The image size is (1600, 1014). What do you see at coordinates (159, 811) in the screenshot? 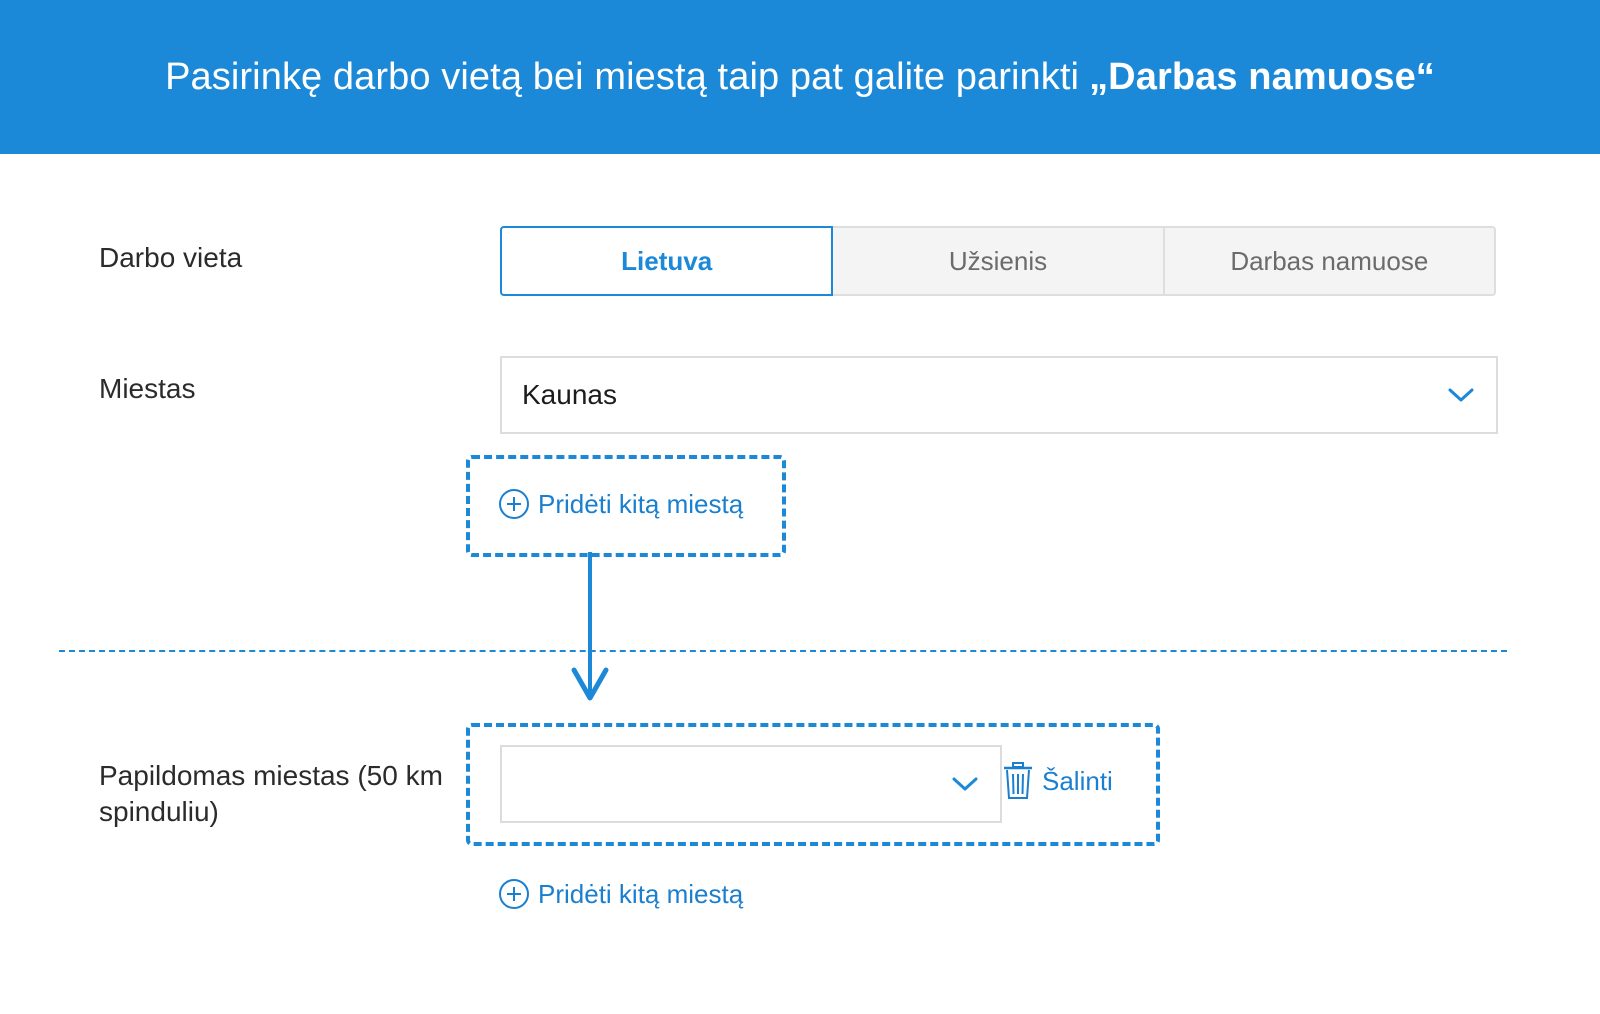
I see `extra-city-label-line2: spinduliu)` at bounding box center [159, 811].